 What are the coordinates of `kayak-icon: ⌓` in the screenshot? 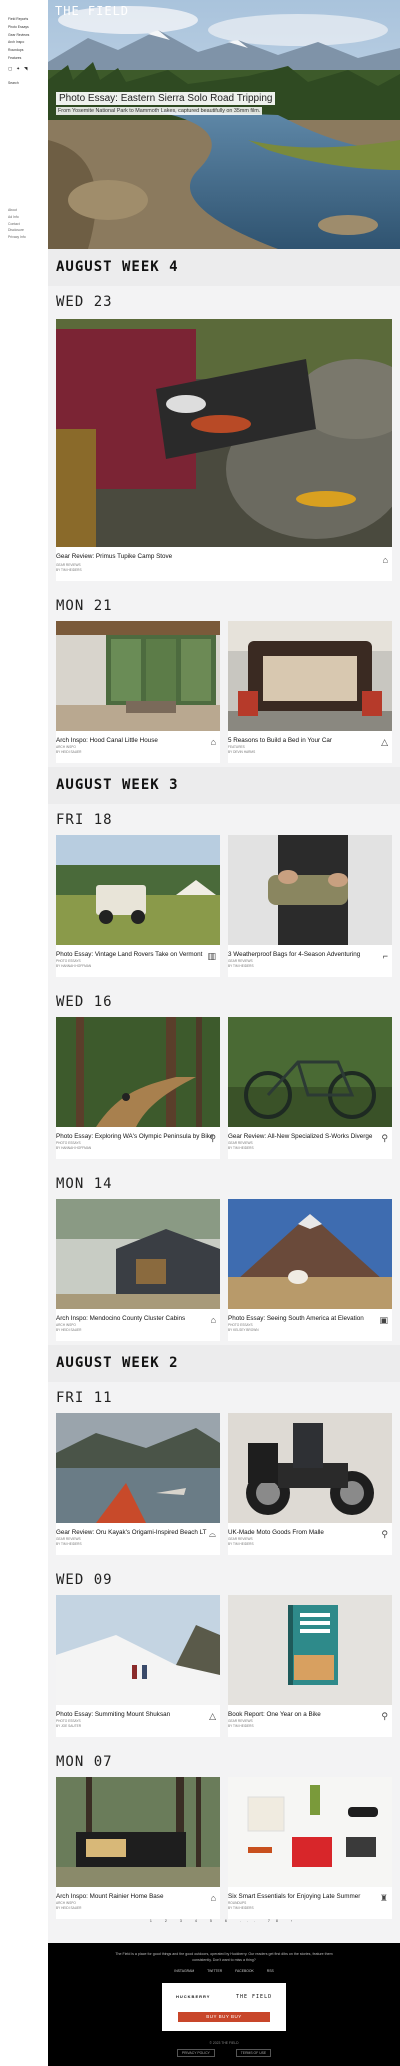 It's located at (212, 1534).